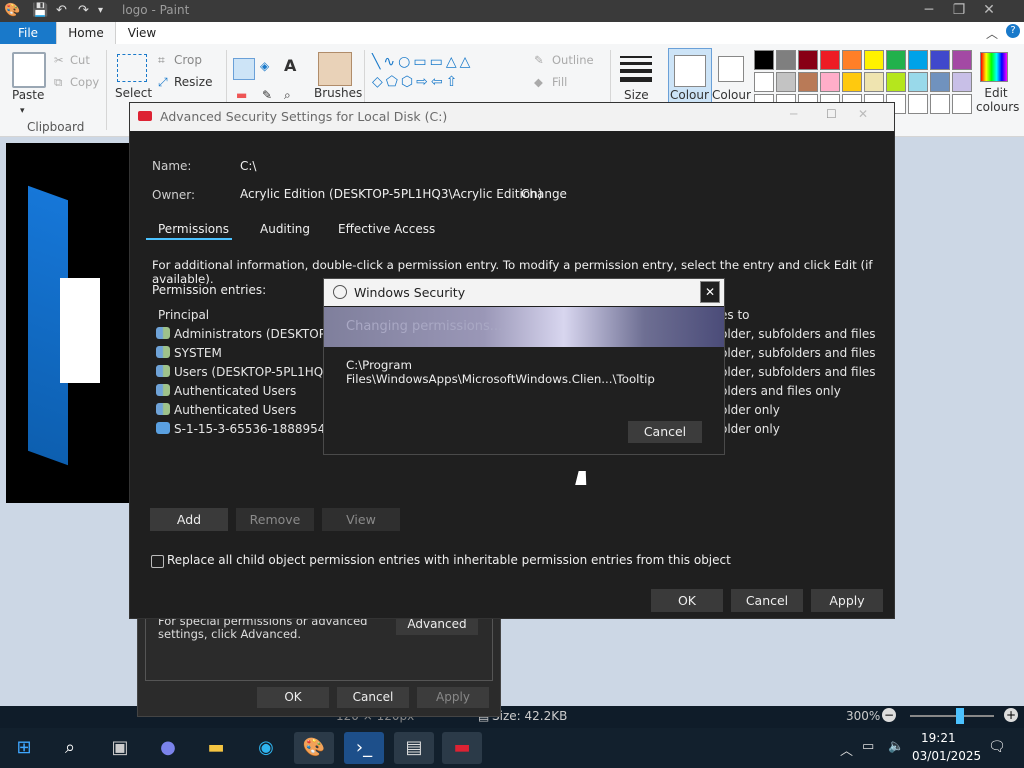 This screenshot has height=768, width=1024. Describe the element at coordinates (168, 748) in the screenshot. I see `teams-icon: ●` at that location.